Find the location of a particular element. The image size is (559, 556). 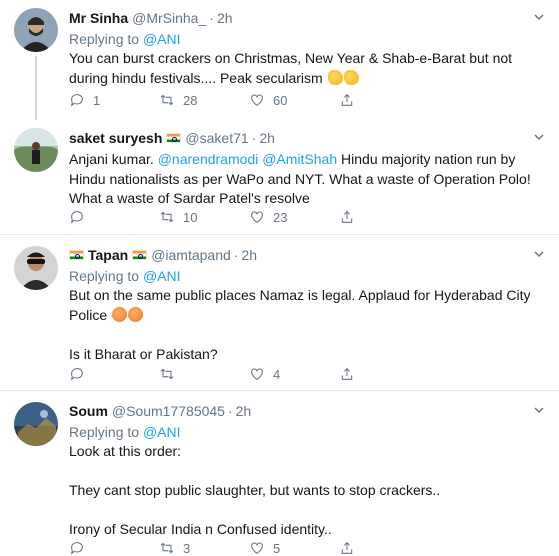

retweet-button is located at coordinates (204, 374).